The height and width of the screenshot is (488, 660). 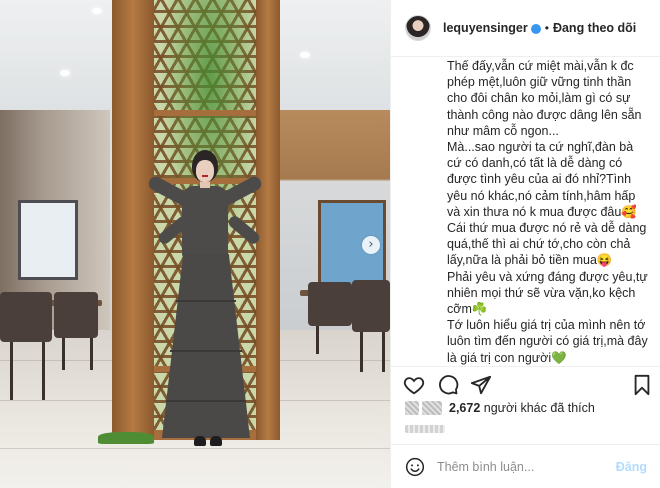 What do you see at coordinates (485, 28) in the screenshot?
I see `username-link: lequyensinger` at bounding box center [485, 28].